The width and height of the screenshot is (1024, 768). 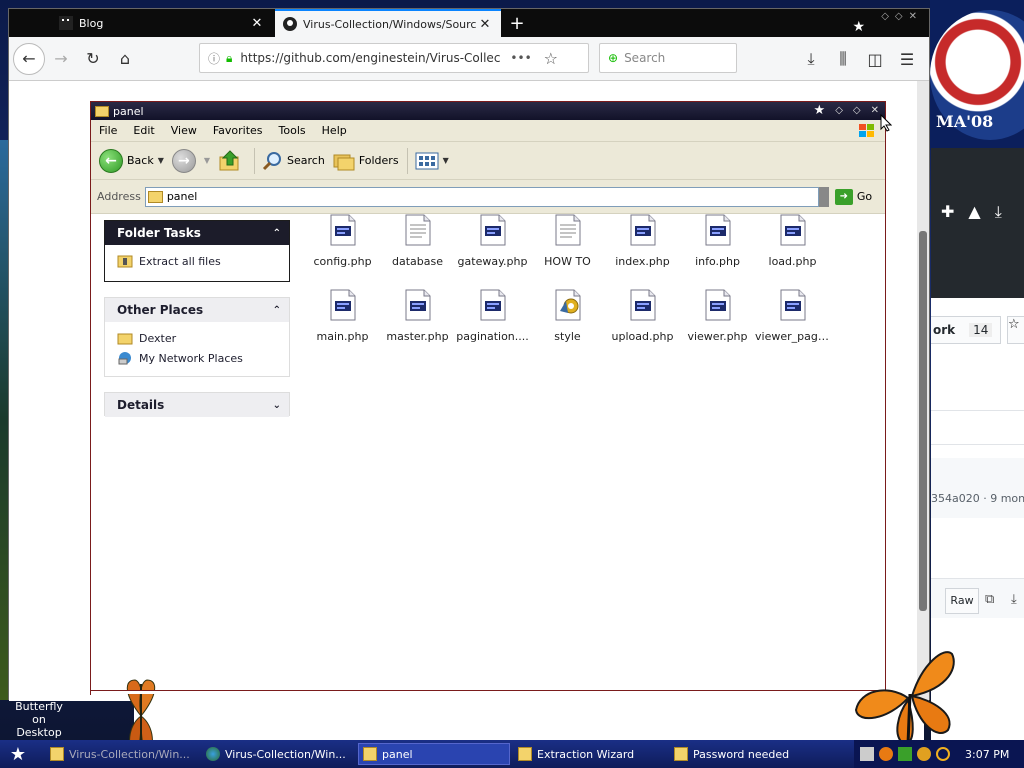 What do you see at coordinates (1015, 330) in the screenshot?
I see `star-button: ☆` at bounding box center [1015, 330].